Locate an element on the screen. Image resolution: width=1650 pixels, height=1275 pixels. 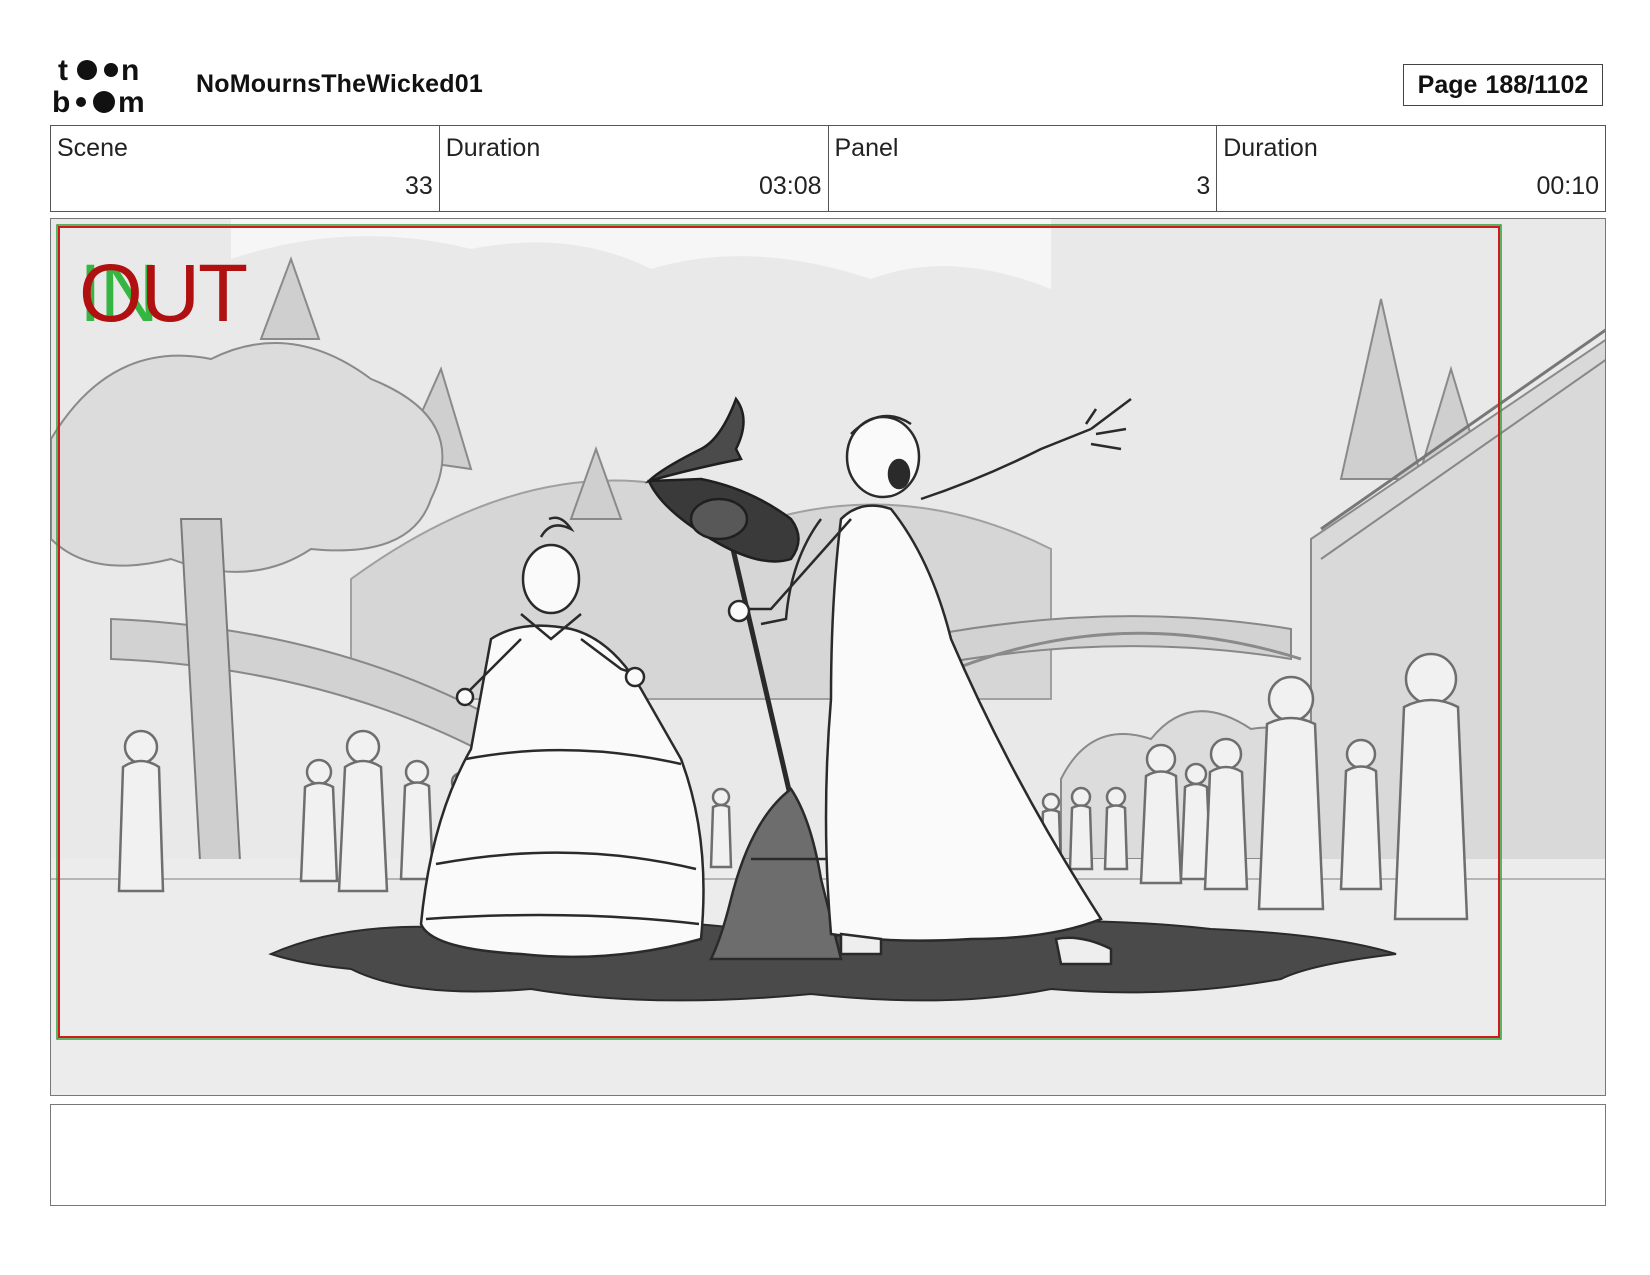
panel-cell: Panel 3 is located at coordinates (1023, 168).